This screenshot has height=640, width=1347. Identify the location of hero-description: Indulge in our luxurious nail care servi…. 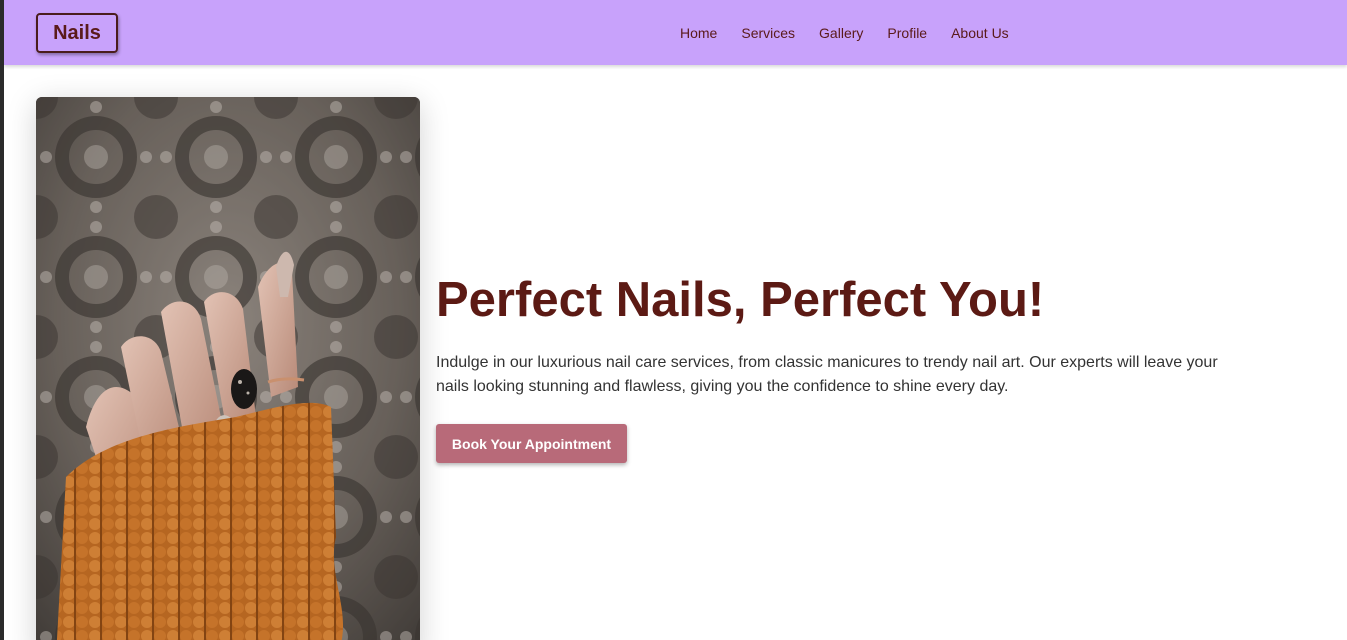
(827, 374).